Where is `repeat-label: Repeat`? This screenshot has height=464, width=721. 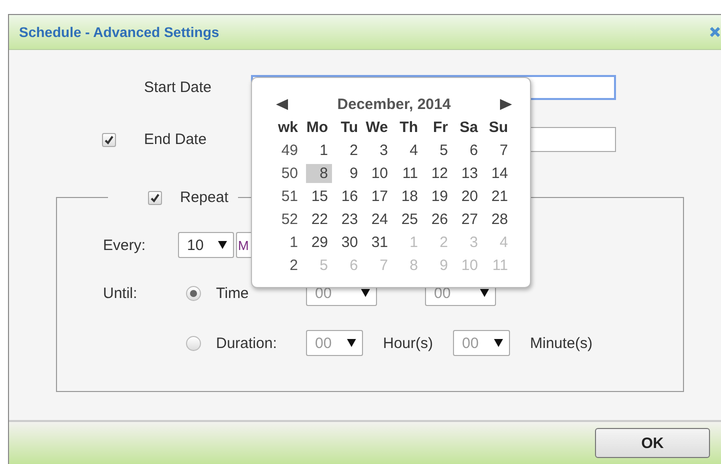
repeat-label: Repeat is located at coordinates (204, 197).